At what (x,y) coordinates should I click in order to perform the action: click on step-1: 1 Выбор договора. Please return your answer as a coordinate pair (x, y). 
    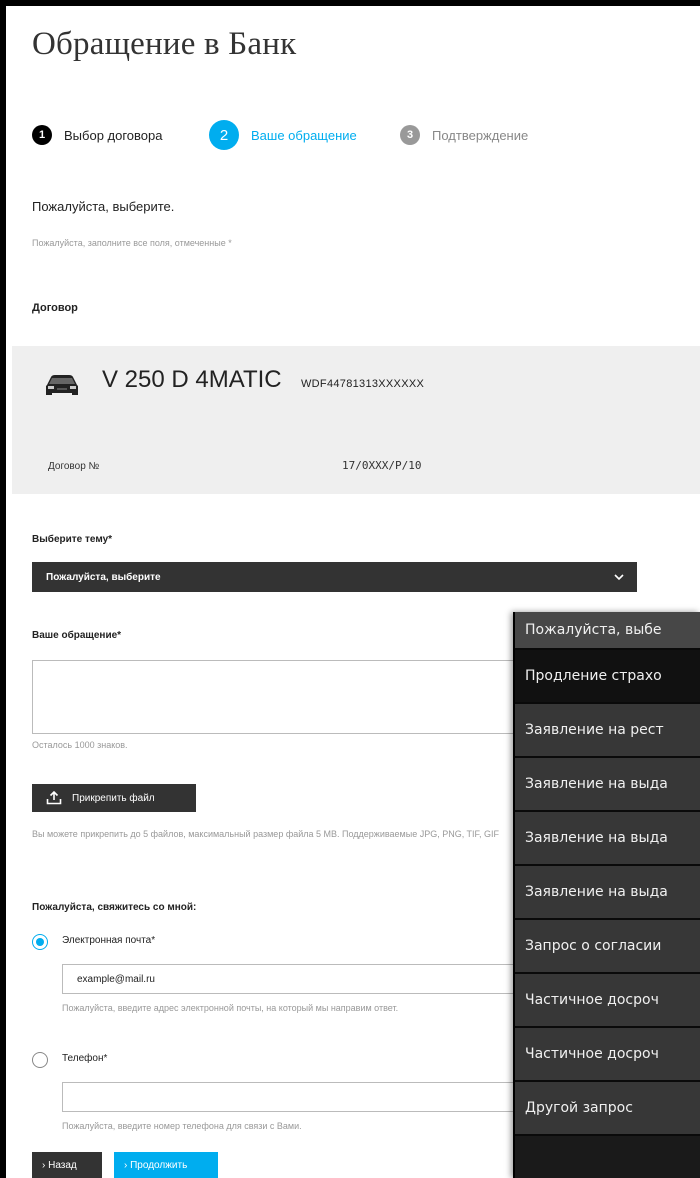
    Looking at the image, I should click on (97, 135).